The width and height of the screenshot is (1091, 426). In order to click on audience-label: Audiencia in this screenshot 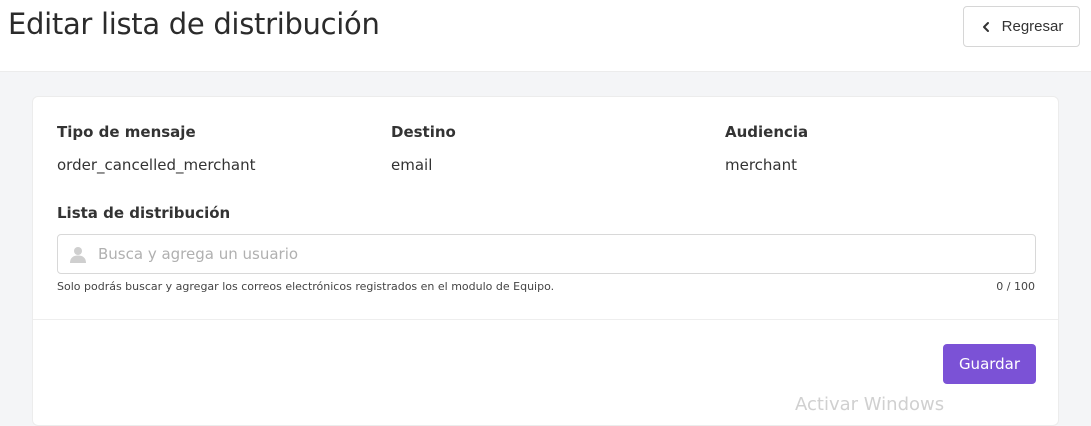, I will do `click(767, 132)`.